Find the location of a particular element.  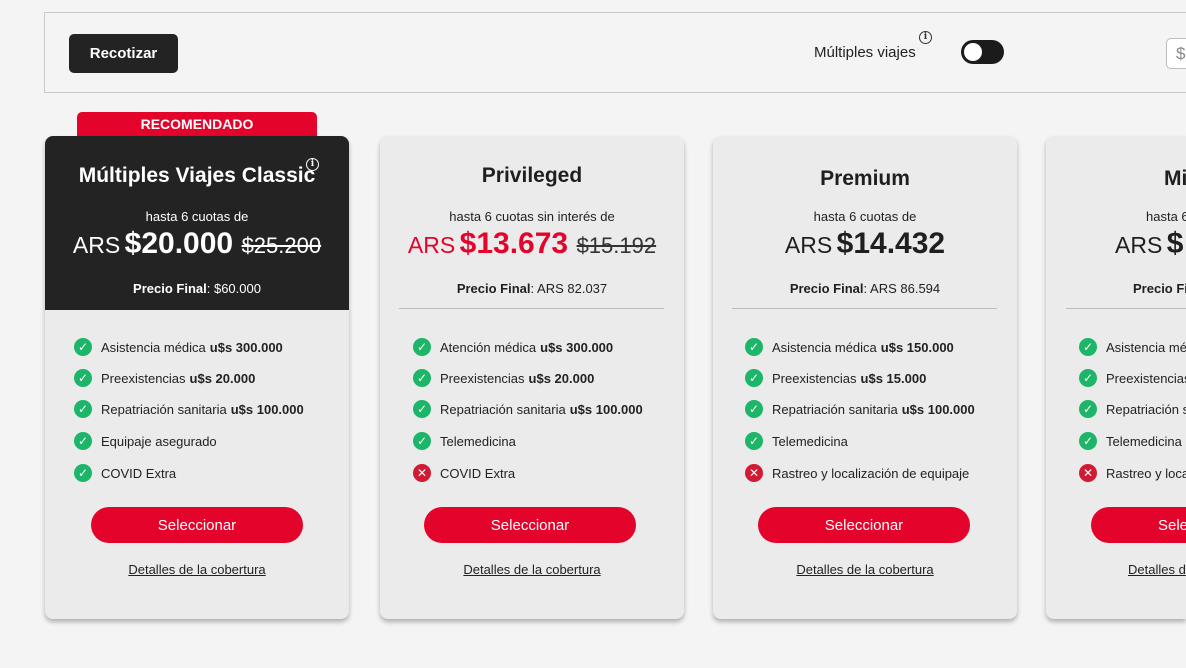

feature-text: Telemedicina is located at coordinates (1144, 441).